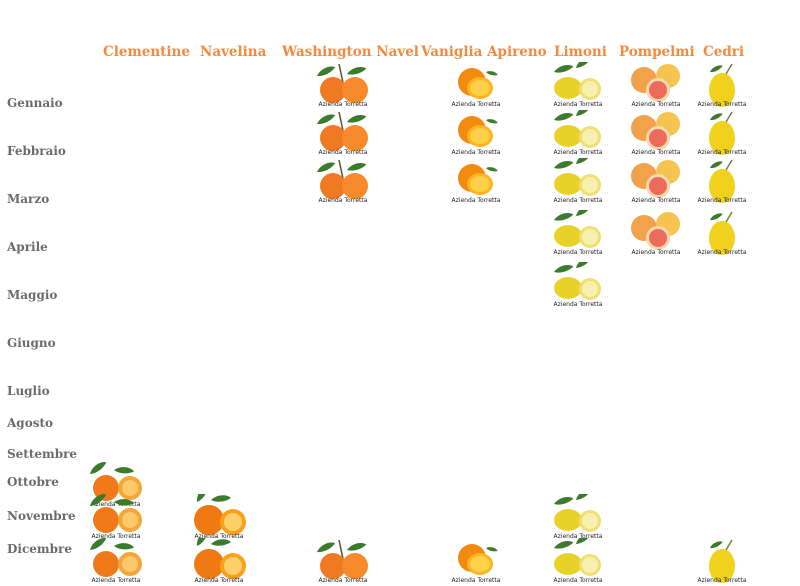 This screenshot has height=586, width=800. What do you see at coordinates (35, 103) in the screenshot?
I see `month-label-gennaio: Gennaio` at bounding box center [35, 103].